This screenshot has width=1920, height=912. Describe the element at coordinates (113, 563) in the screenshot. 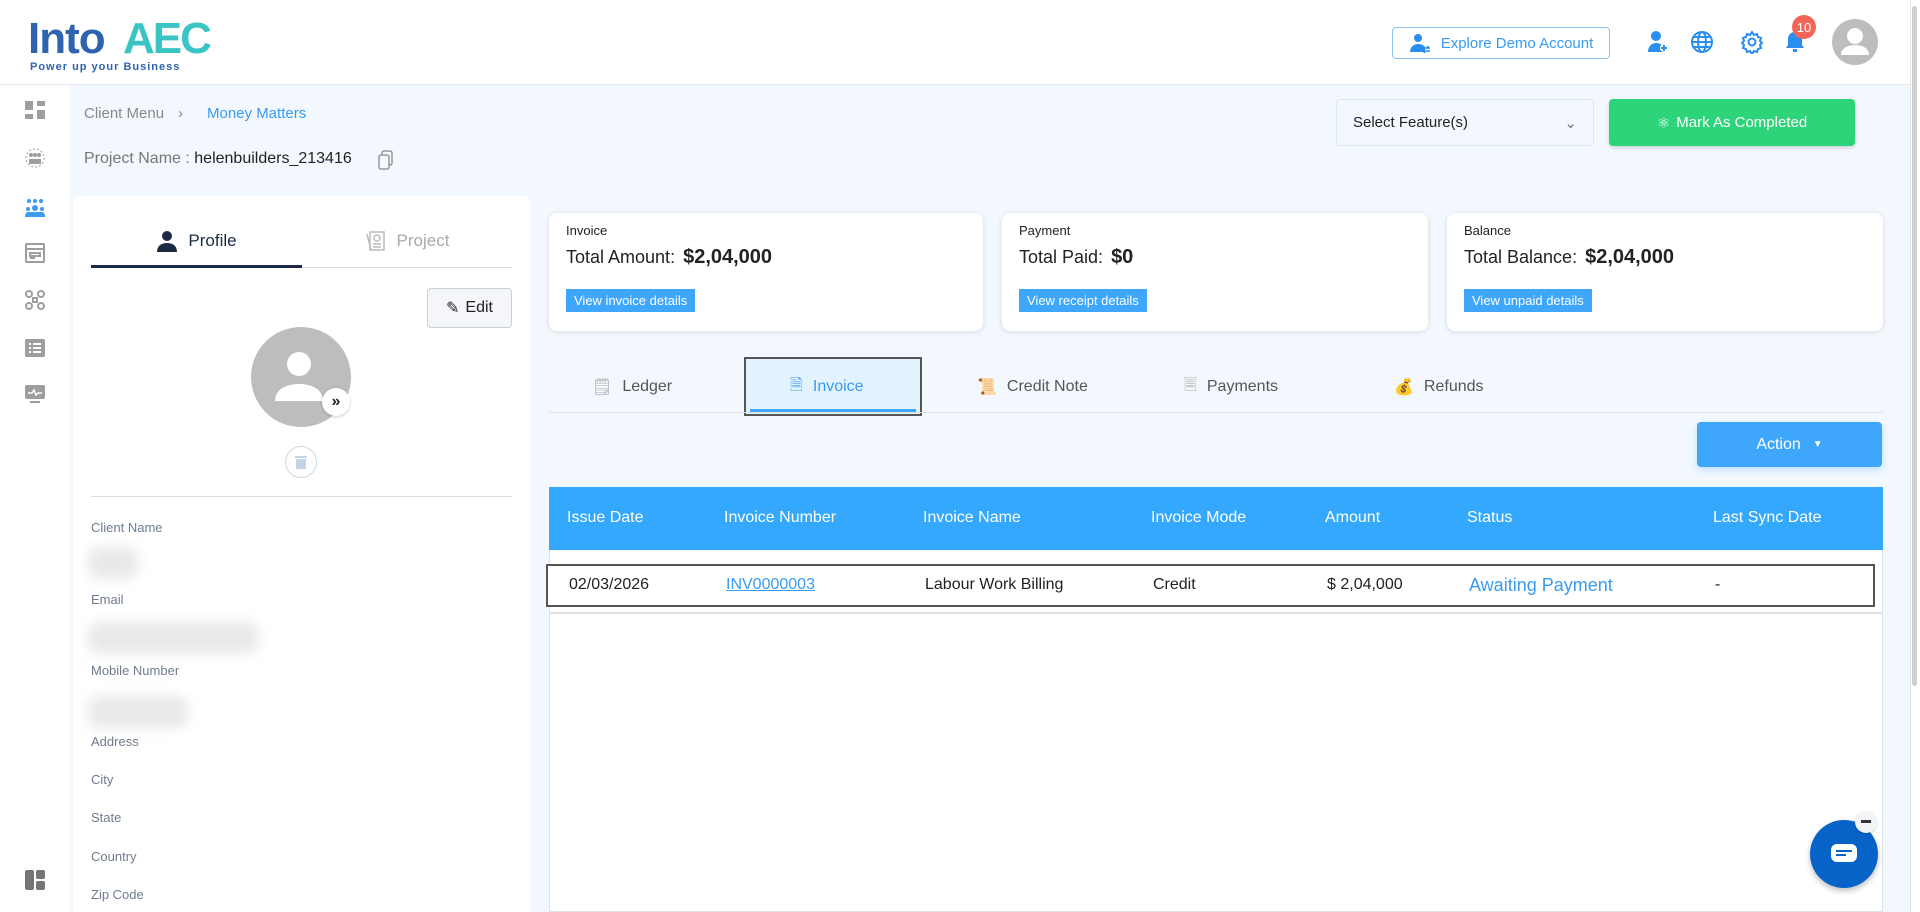

I see `redacted-client-name` at that location.